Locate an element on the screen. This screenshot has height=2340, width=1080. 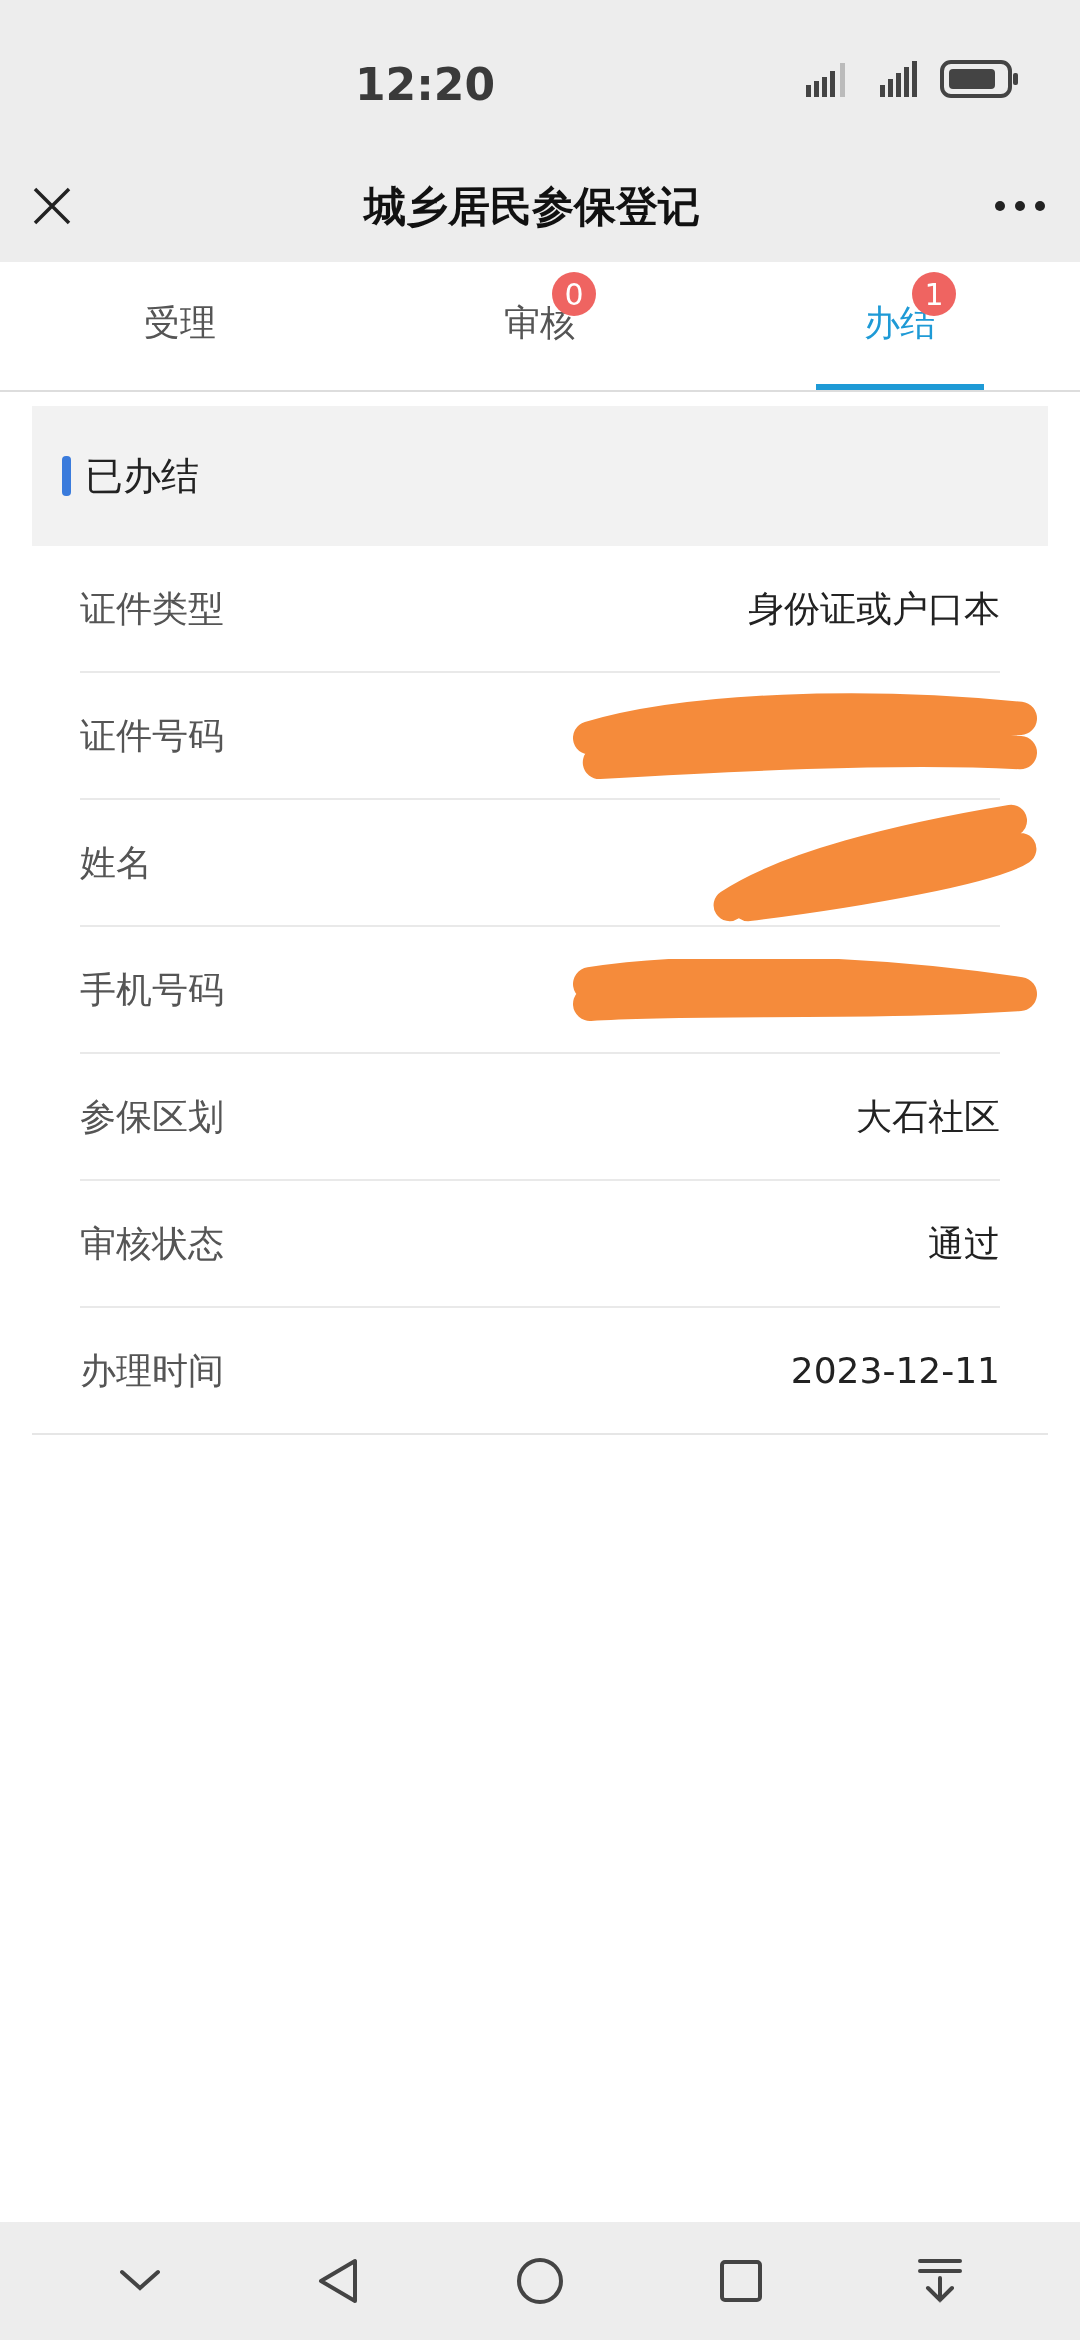
battery-icon is located at coordinates (980, 79).